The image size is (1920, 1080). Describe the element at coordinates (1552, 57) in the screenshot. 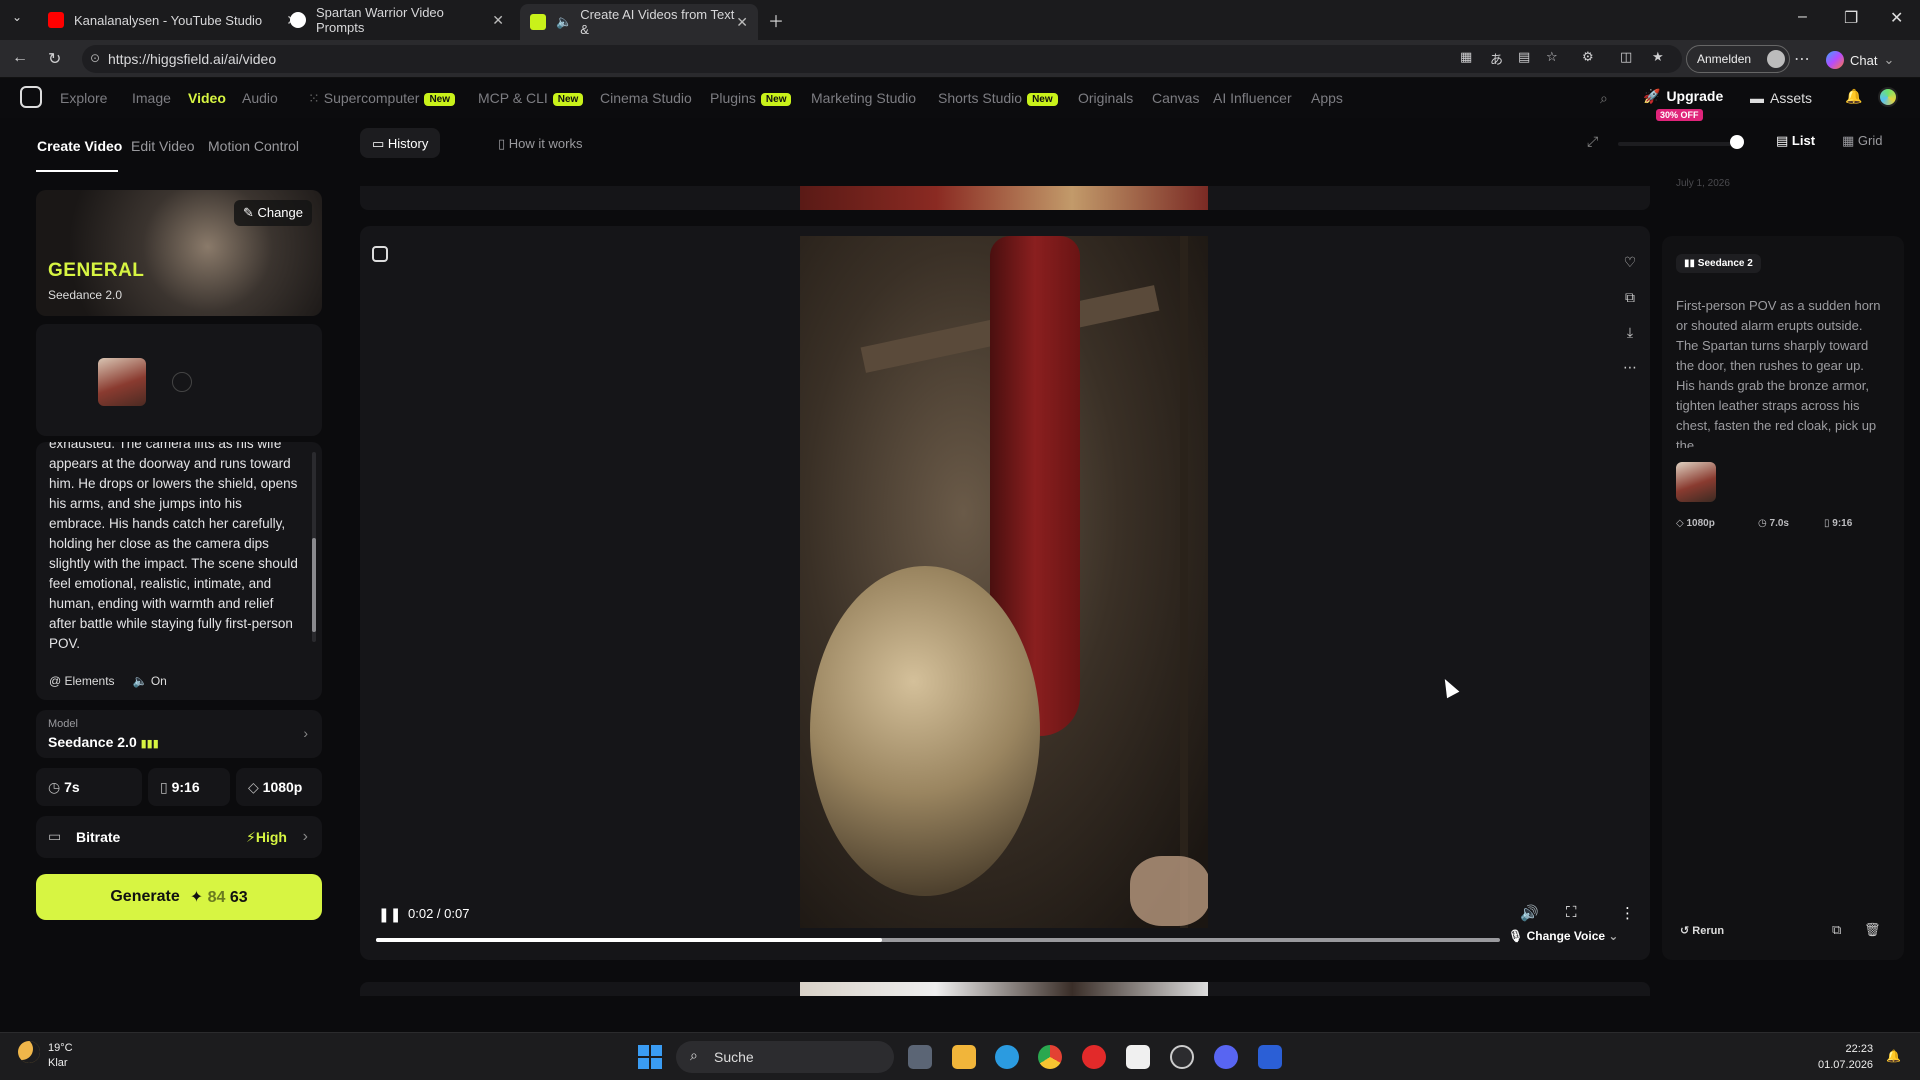

I see `favorite-star-icon: ☆` at that location.